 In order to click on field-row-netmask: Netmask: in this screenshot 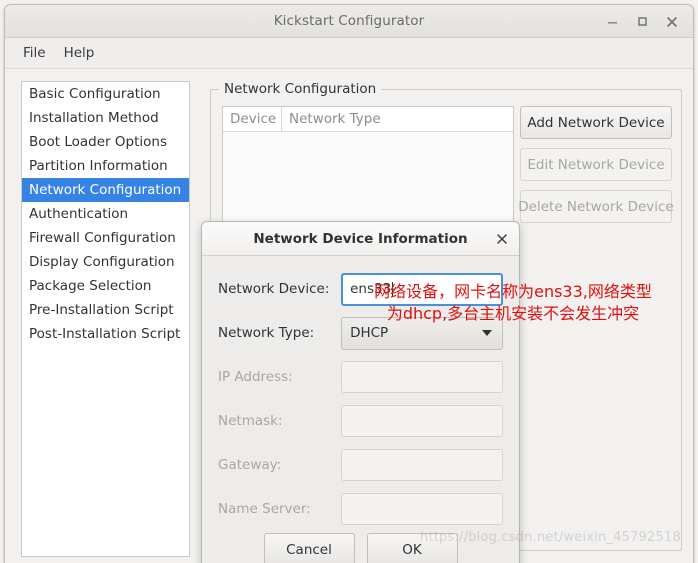, I will do `click(360, 421)`.